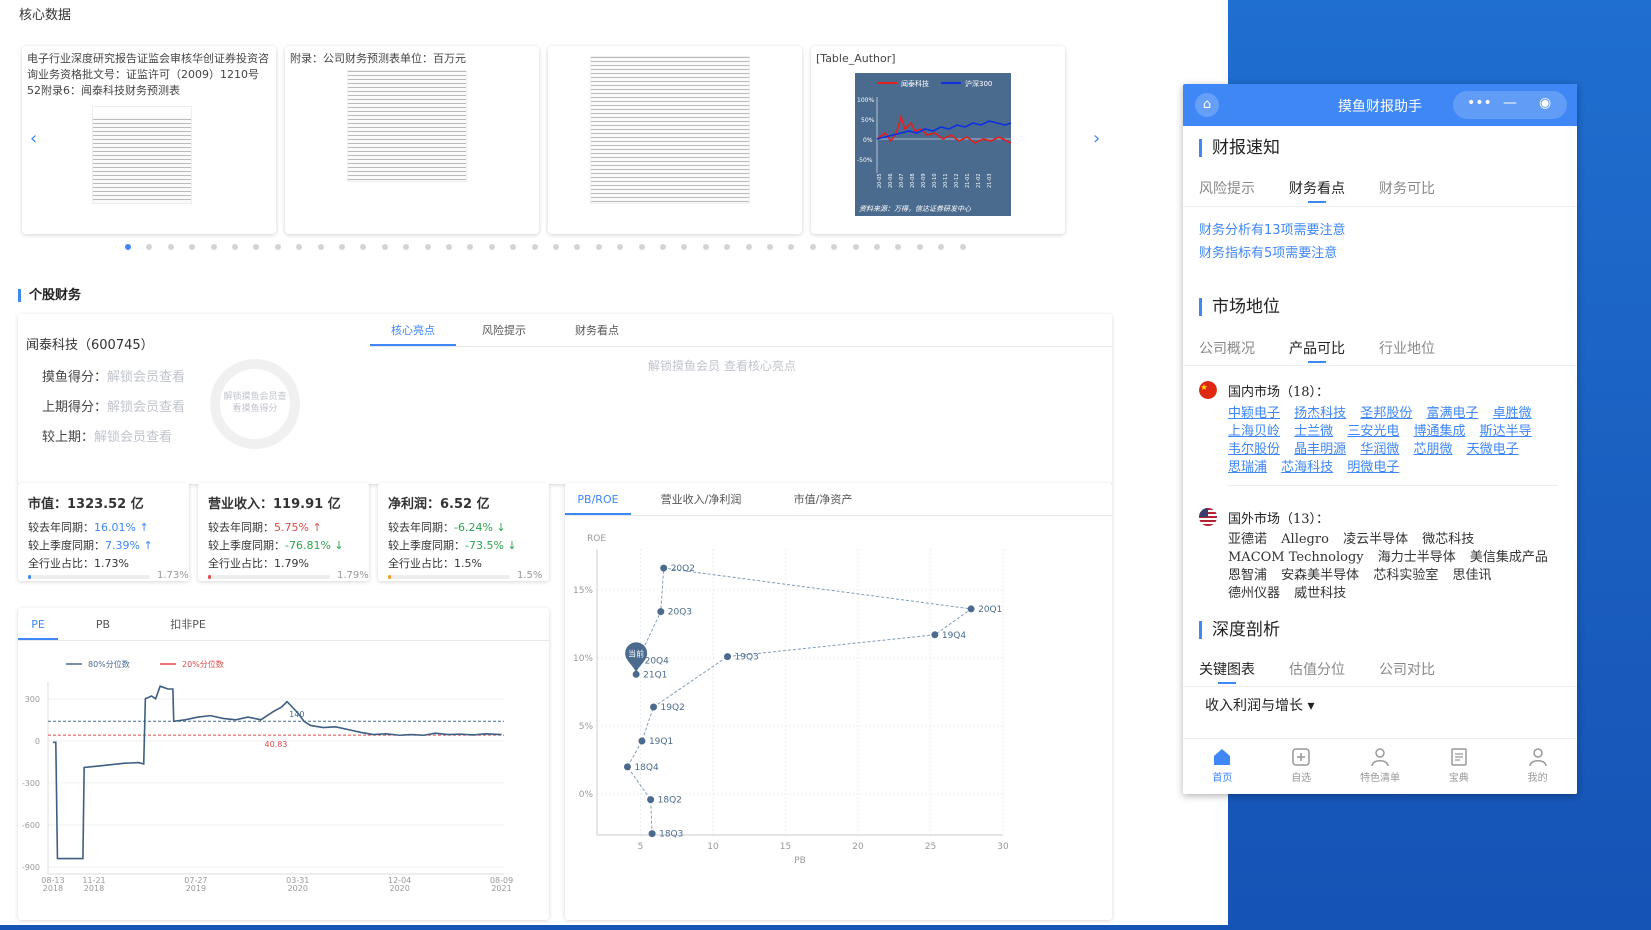 Image resolution: width=1651 pixels, height=930 pixels. What do you see at coordinates (1096, 138) in the screenshot?
I see `carousel-next-arrow: ›` at bounding box center [1096, 138].